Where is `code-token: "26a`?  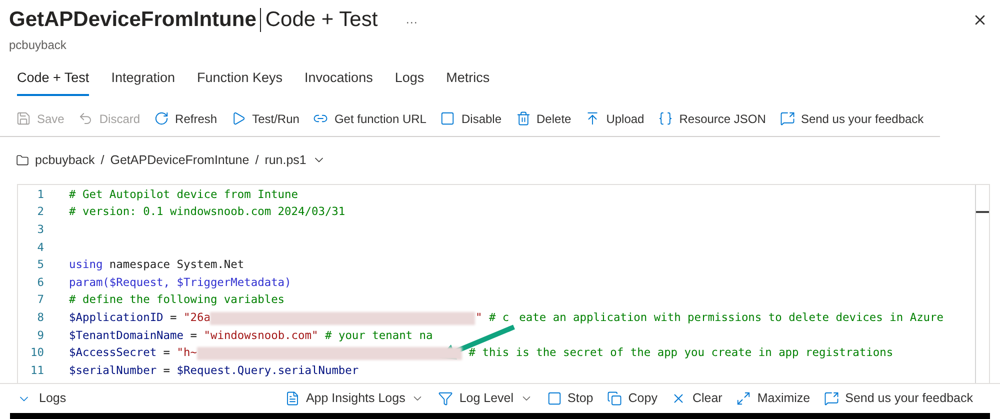 code-token: "26a is located at coordinates (197, 318).